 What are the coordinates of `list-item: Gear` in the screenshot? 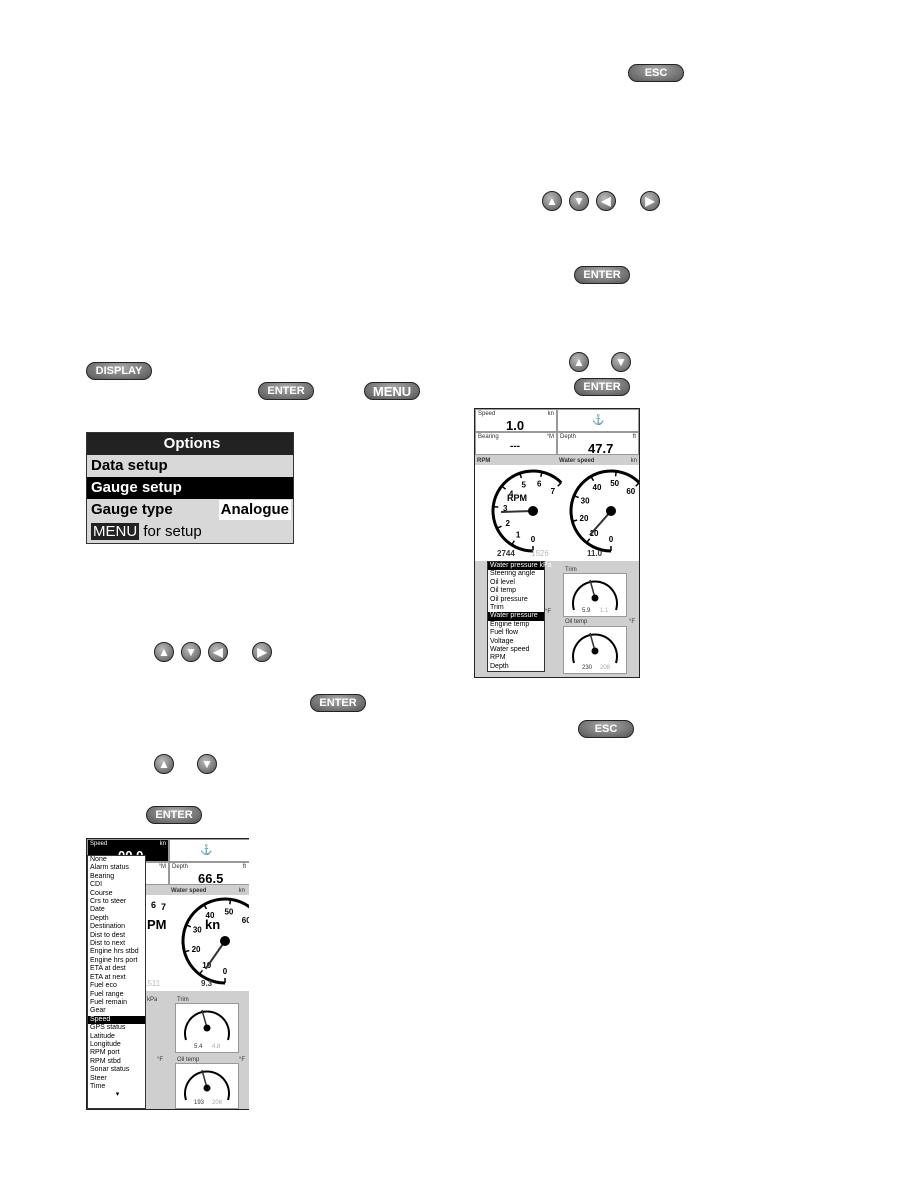 It's located at (116, 1011).